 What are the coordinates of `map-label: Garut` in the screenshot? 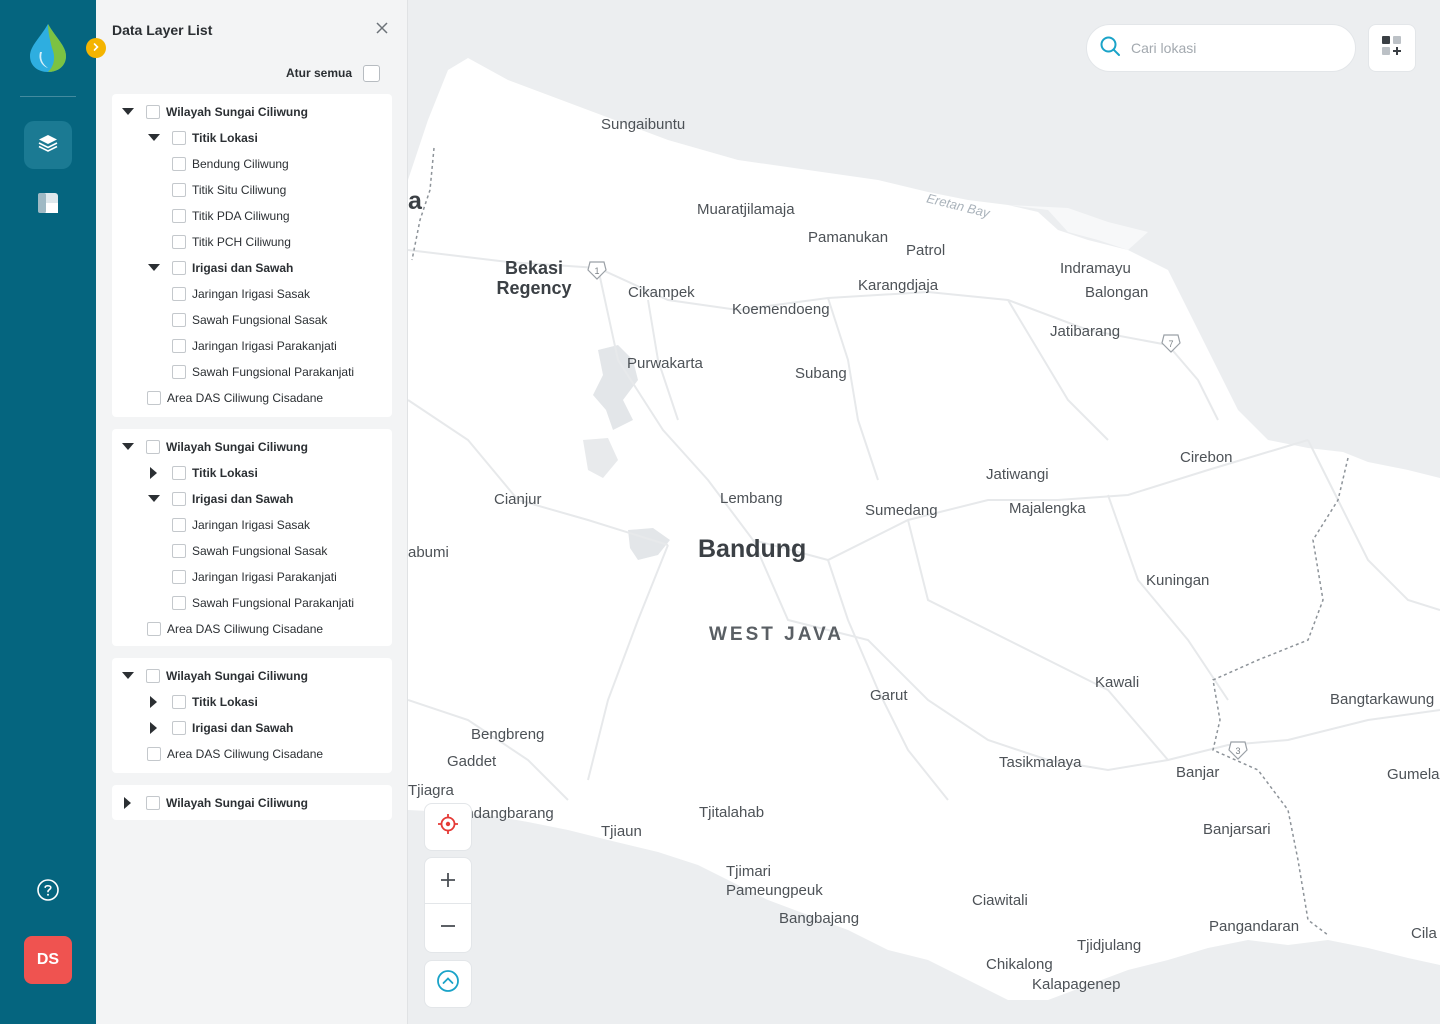 It's located at (889, 695).